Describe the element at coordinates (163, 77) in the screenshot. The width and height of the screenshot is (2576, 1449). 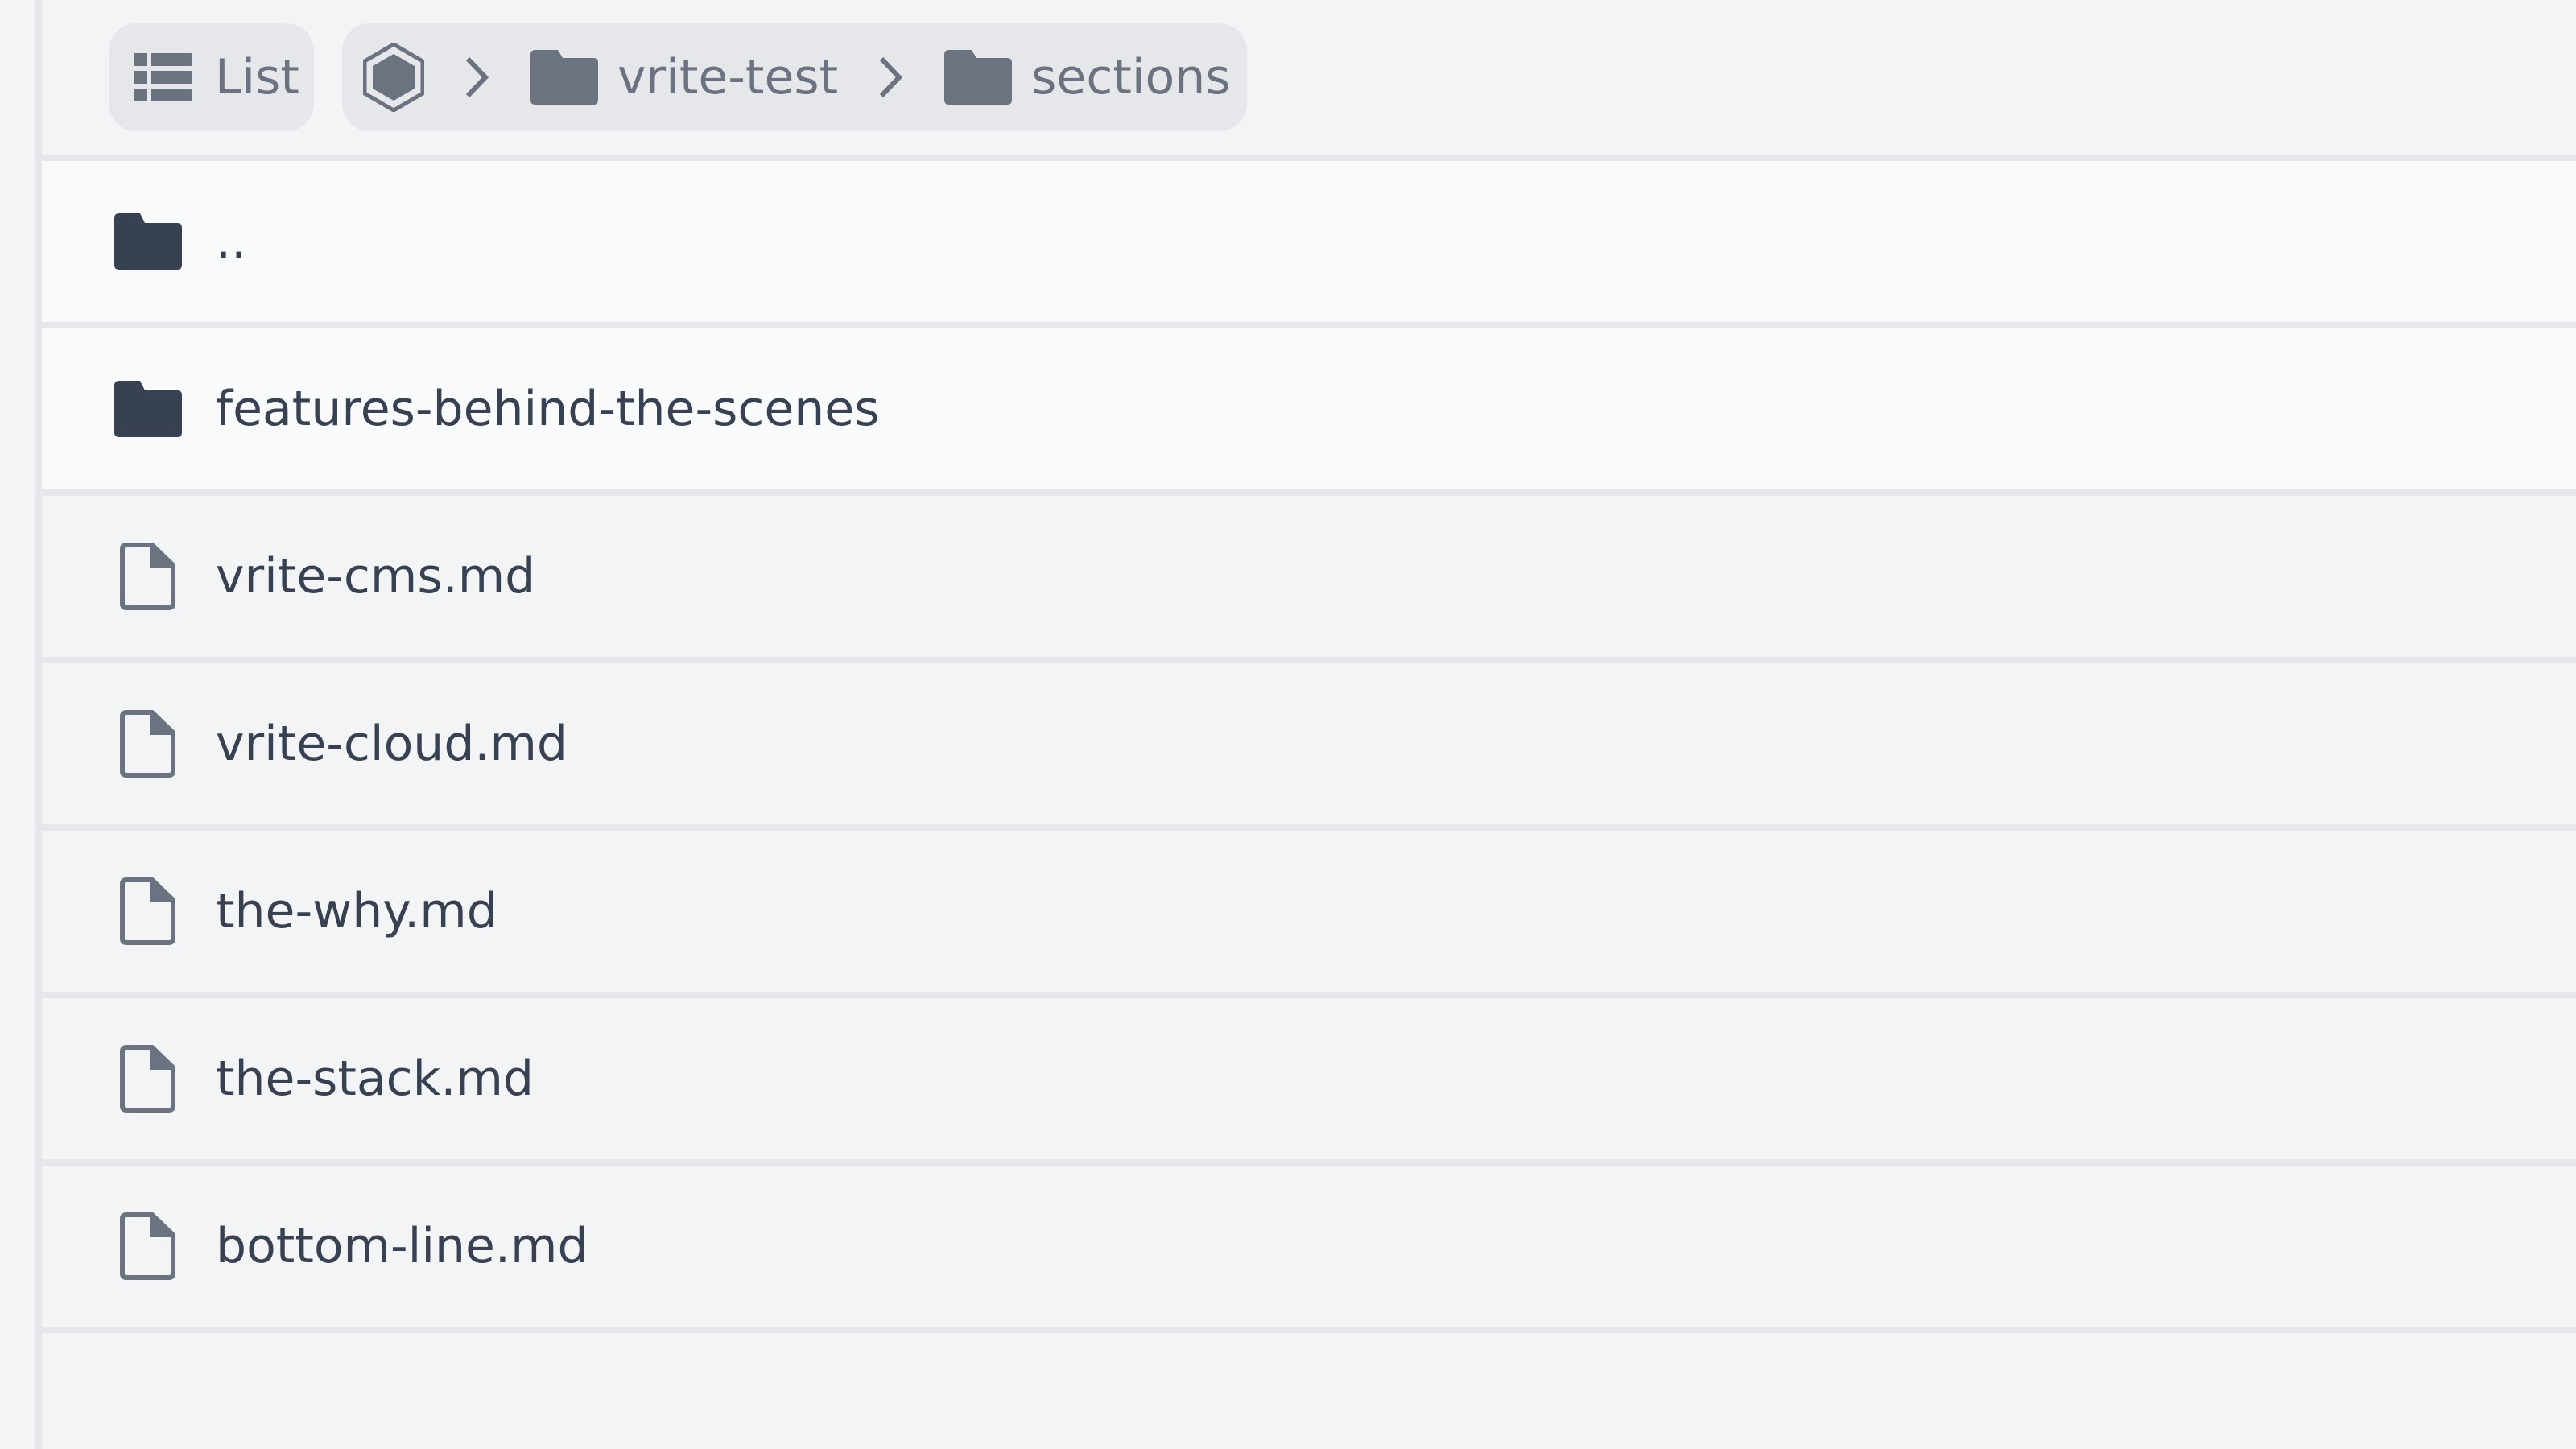
I see `list-icon` at that location.